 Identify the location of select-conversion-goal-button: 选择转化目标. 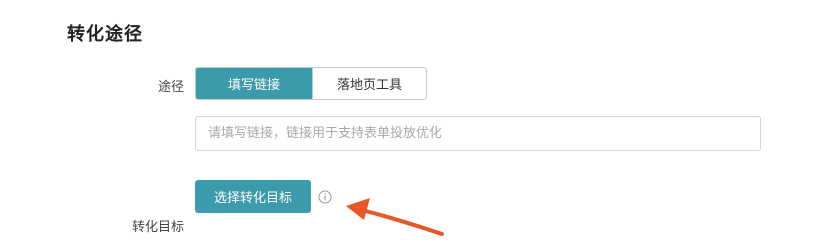
(253, 196).